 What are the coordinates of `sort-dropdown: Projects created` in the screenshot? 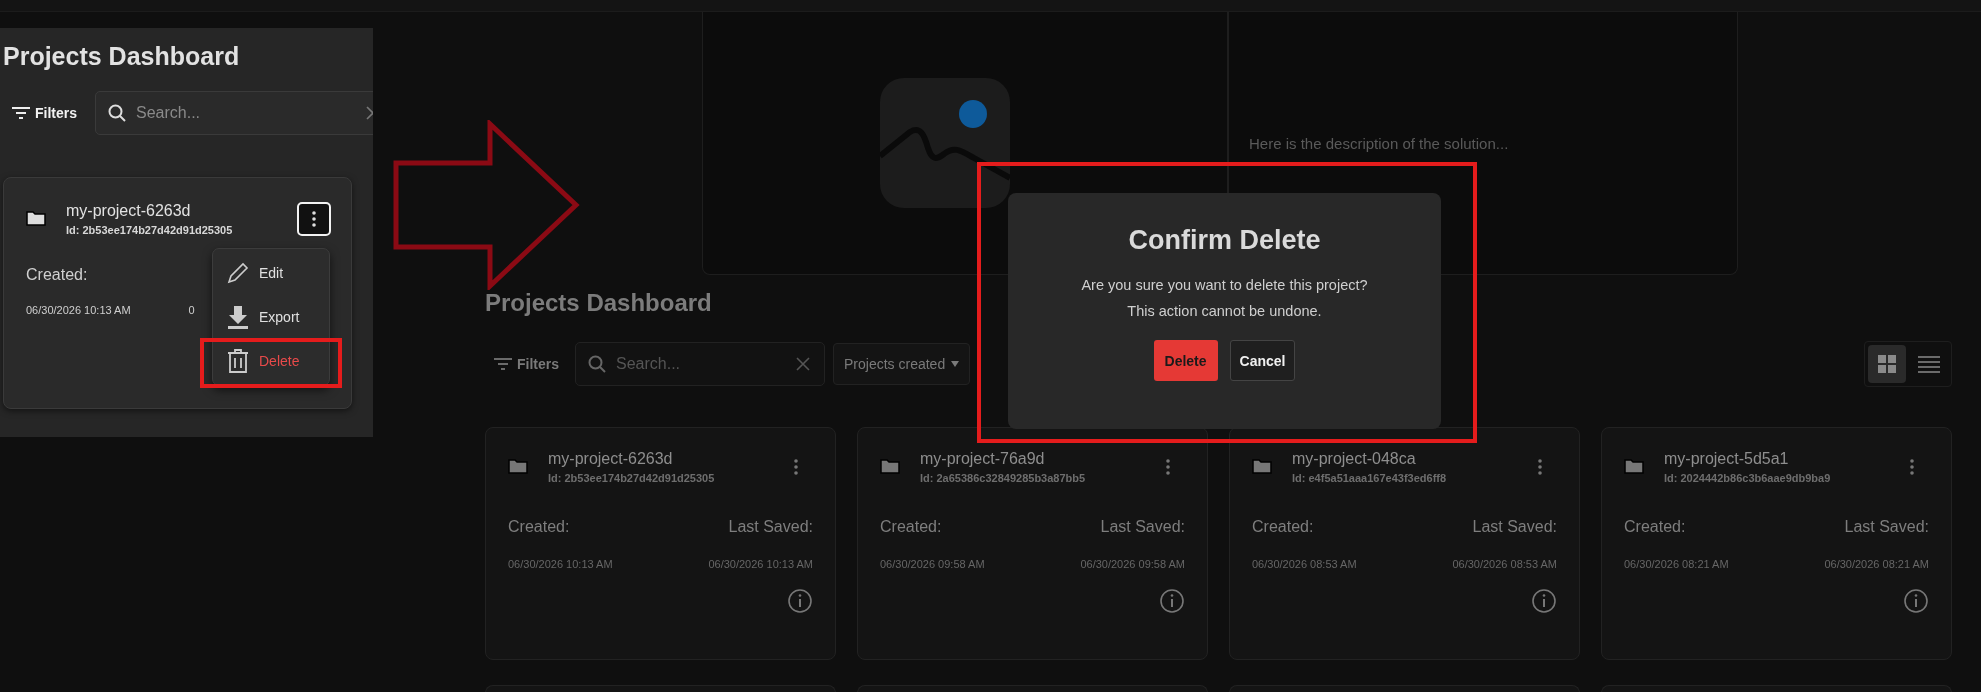 It's located at (902, 364).